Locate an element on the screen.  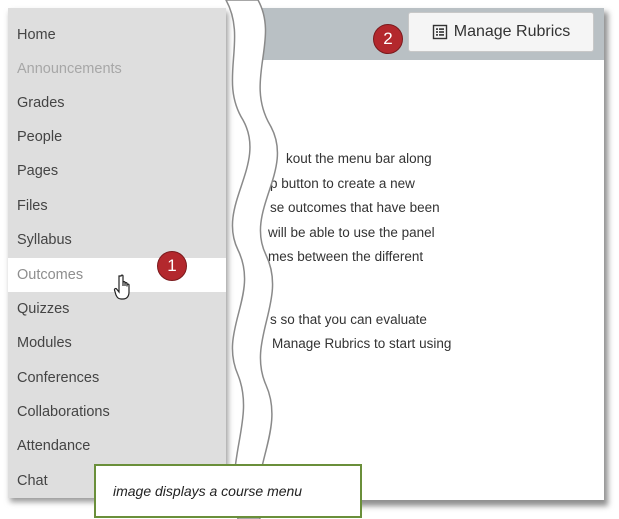
rubric-list-icon is located at coordinates (439, 32).